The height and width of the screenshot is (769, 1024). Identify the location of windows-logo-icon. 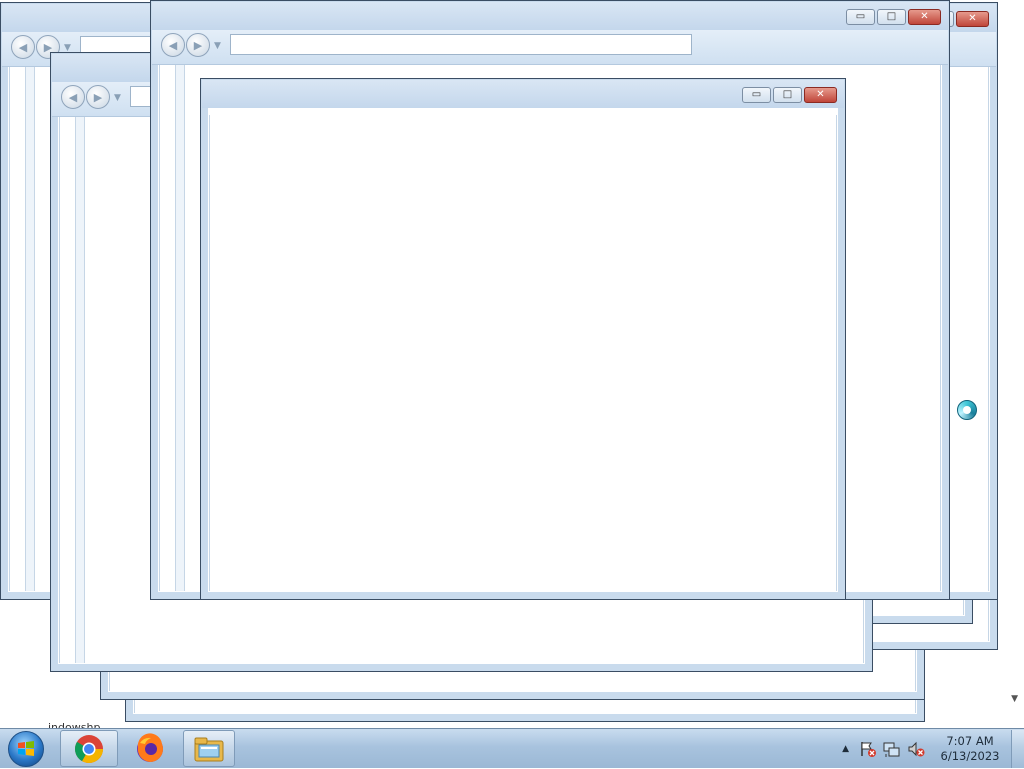
(26, 749).